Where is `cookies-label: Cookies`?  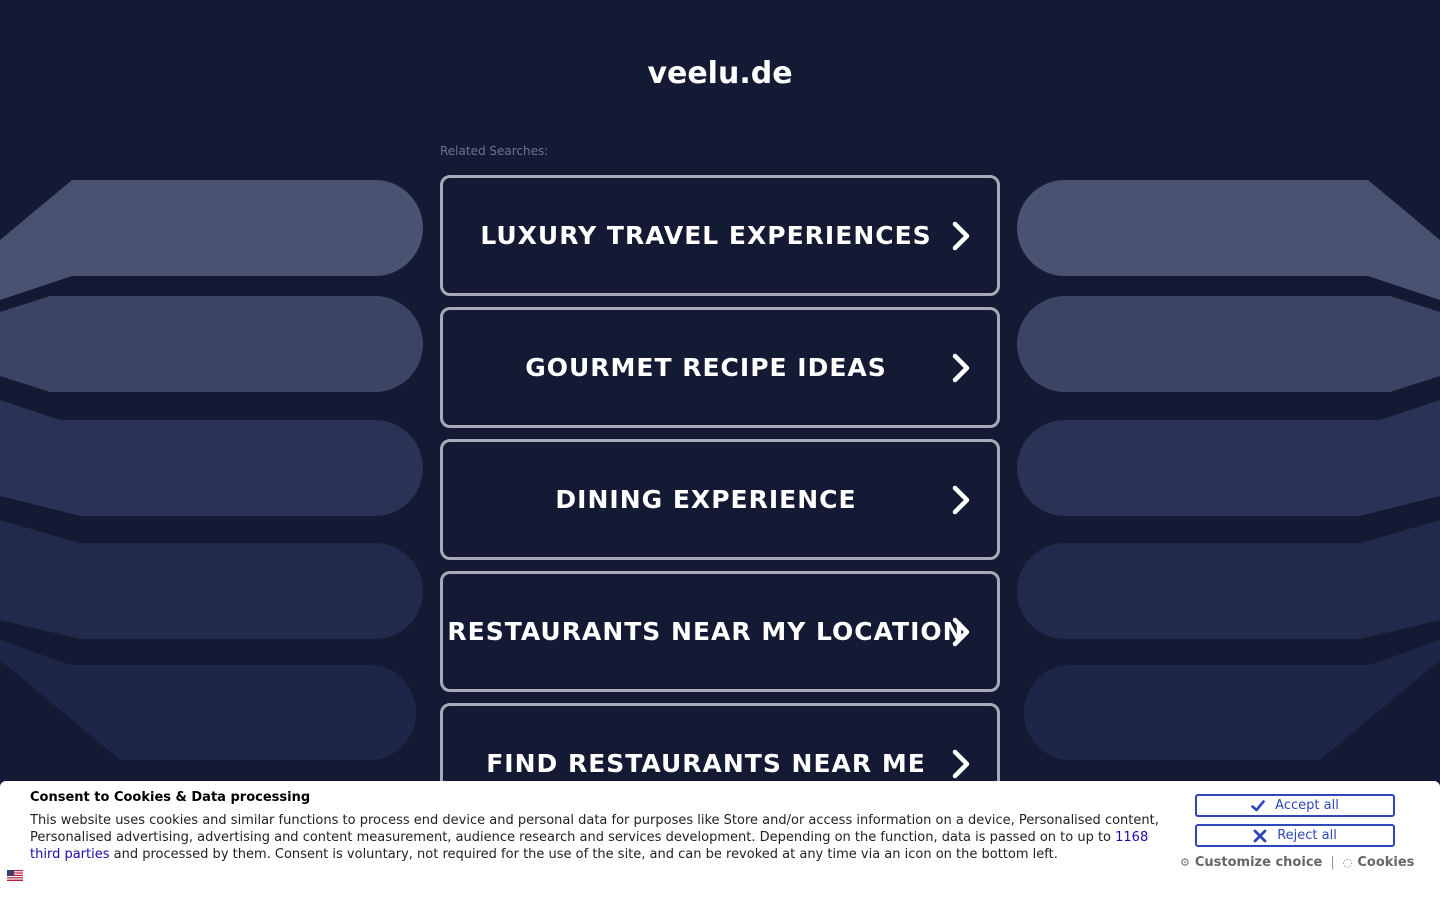 cookies-label: Cookies is located at coordinates (1386, 862).